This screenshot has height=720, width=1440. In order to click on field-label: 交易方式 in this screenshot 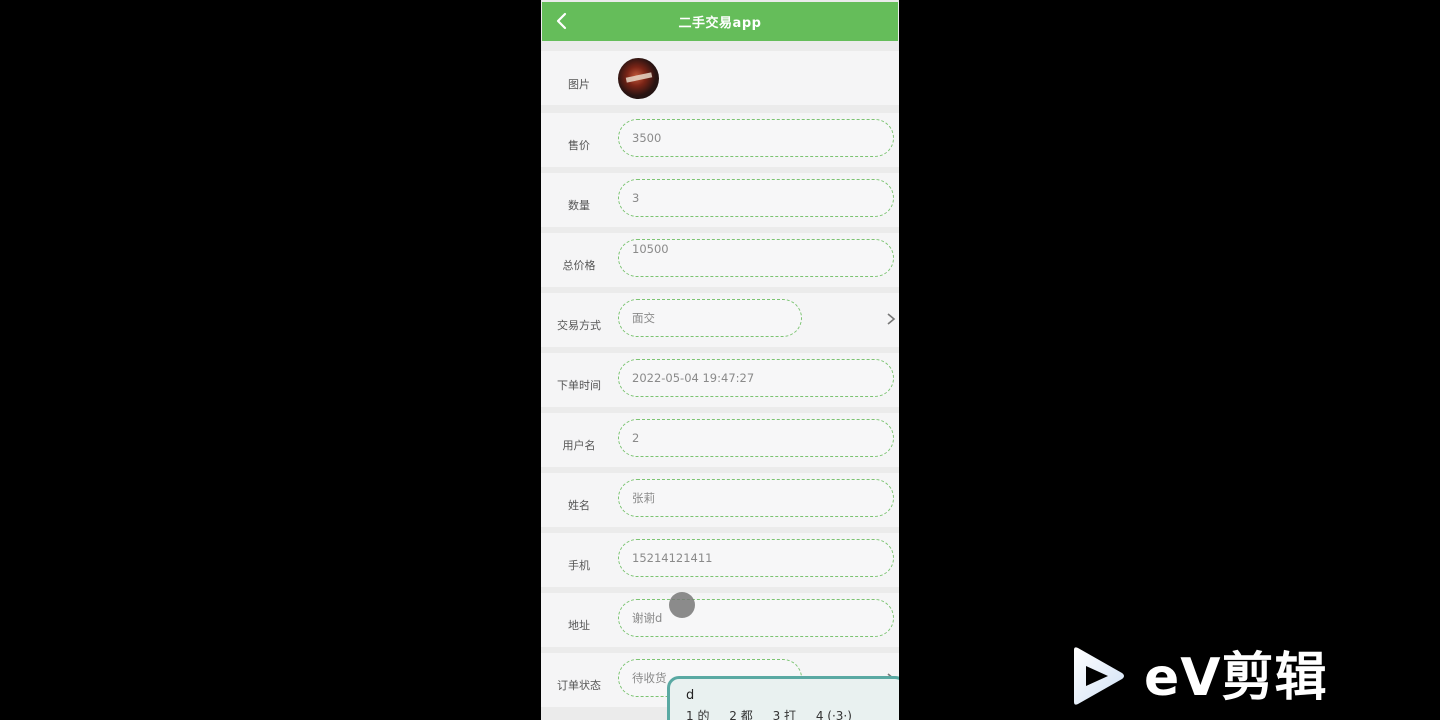, I will do `click(579, 325)`.